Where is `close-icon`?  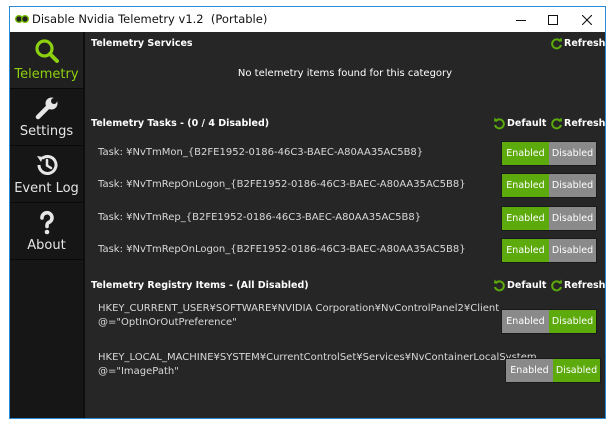
close-icon is located at coordinates (587, 19).